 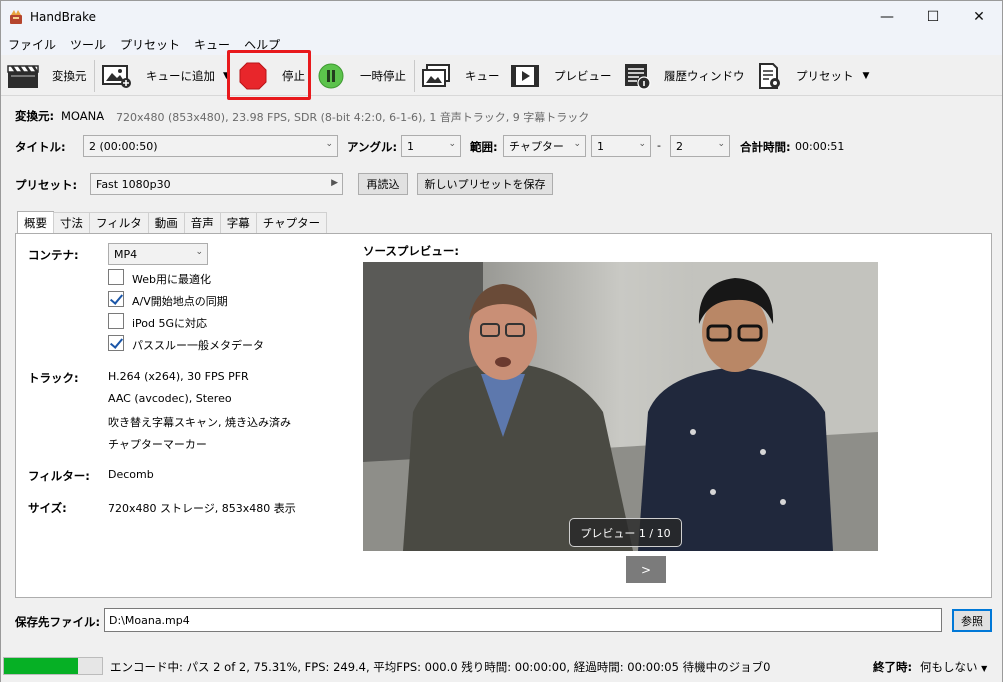 I want to click on save-new-preset-button: 新しいプリセットを保存, so click(x=485, y=184).